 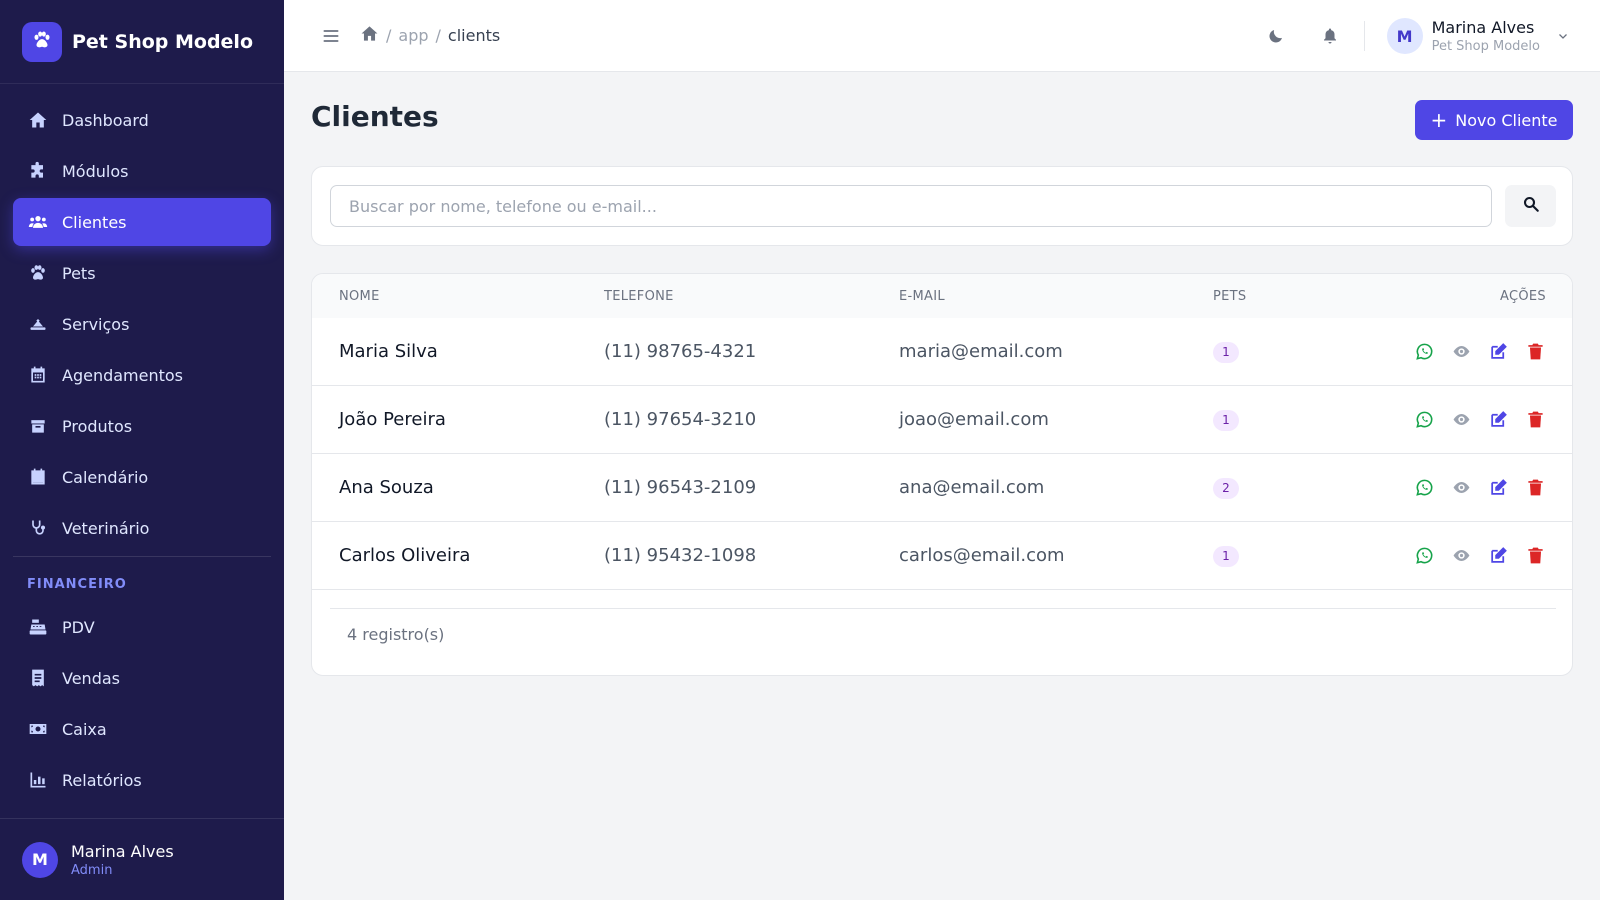 What do you see at coordinates (1330, 36) in the screenshot?
I see `bell-icon` at bounding box center [1330, 36].